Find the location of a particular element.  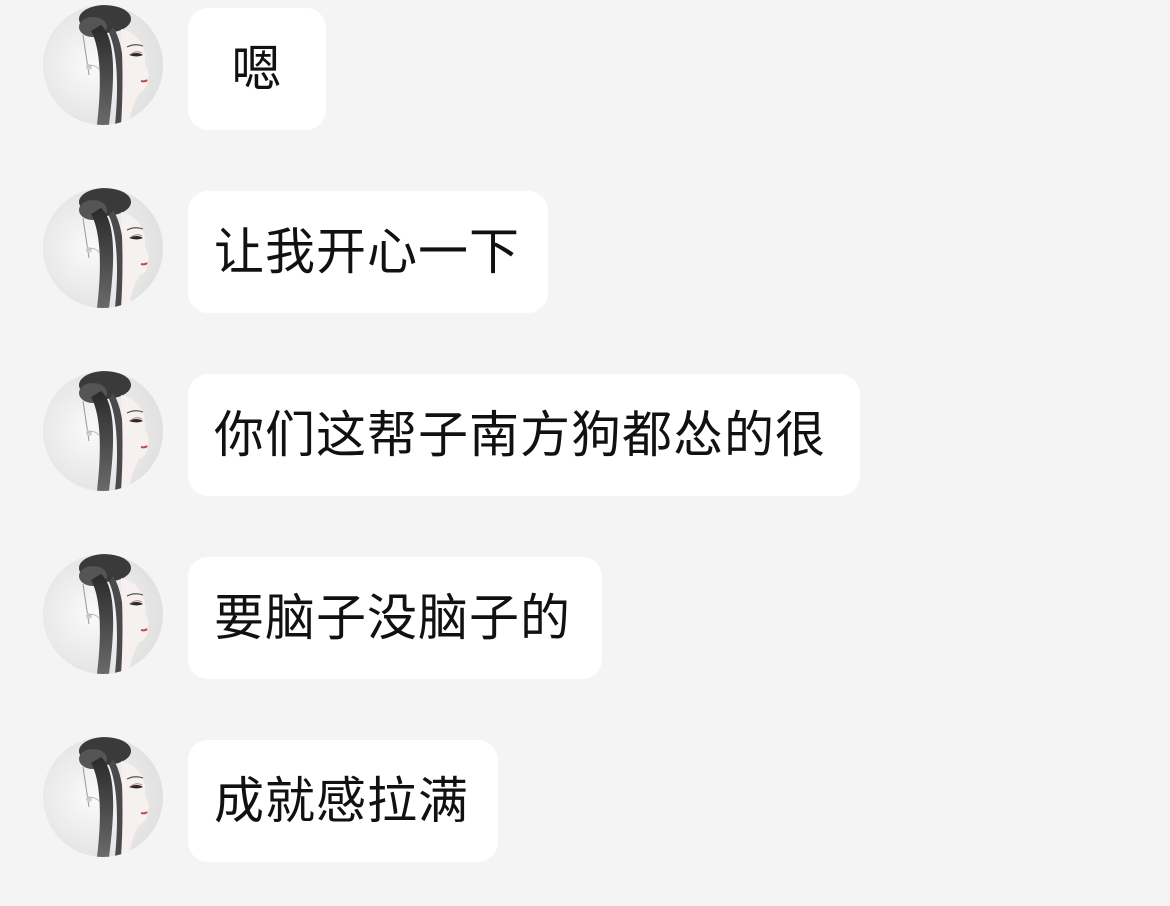

message-text: 成就感拉满 is located at coordinates (341, 801).